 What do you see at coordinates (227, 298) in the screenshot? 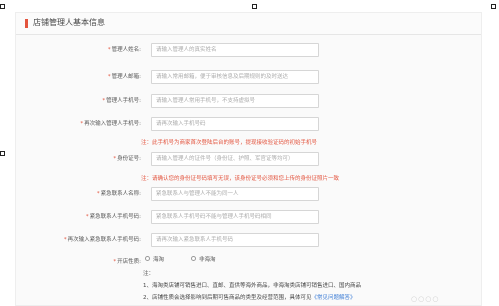
I see `note-line-2-text: 2、店铺性质会选择影响到后期可售商品的类型及经营范围，具体可见` at bounding box center [227, 298].